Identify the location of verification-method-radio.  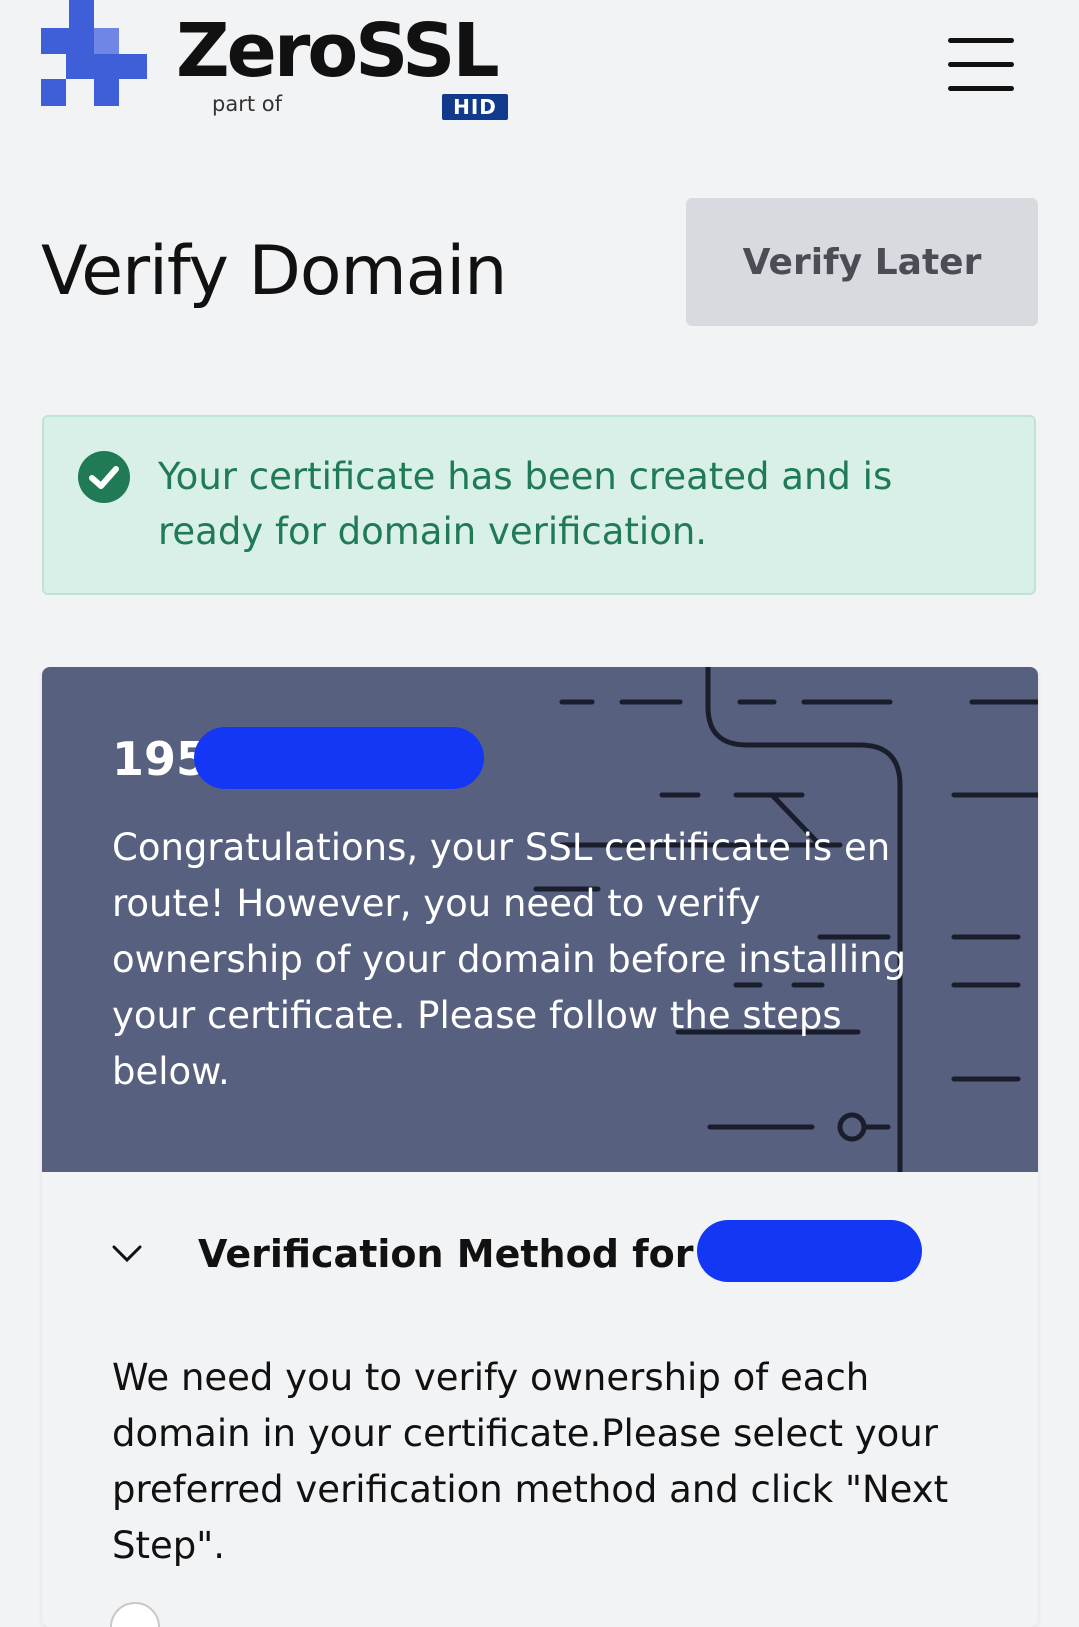
(135, 1614).